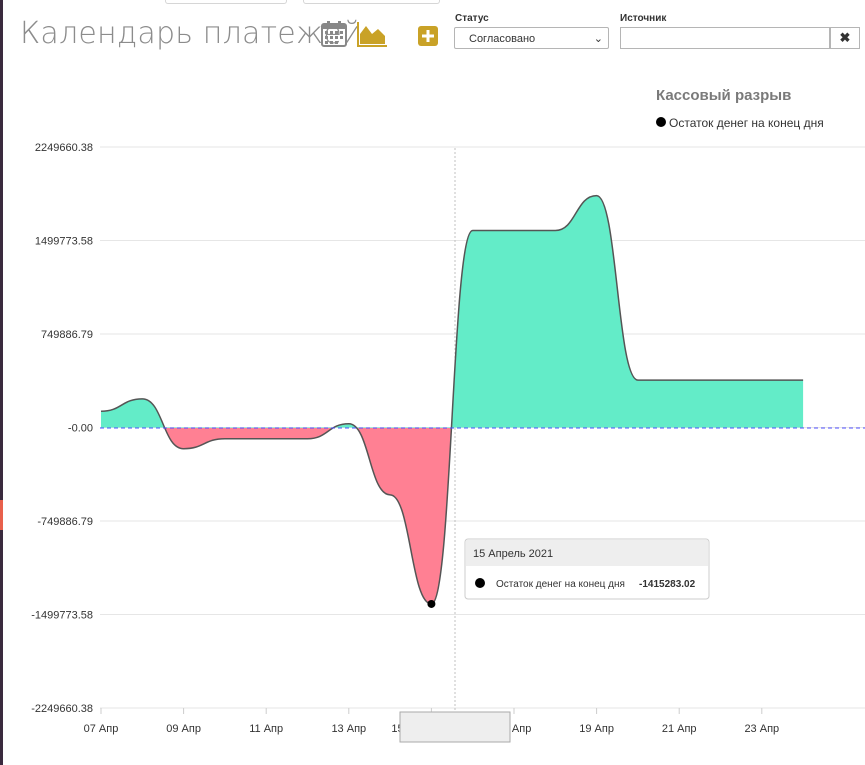 The width and height of the screenshot is (865, 765). I want to click on calendar-icon, so click(334, 34).